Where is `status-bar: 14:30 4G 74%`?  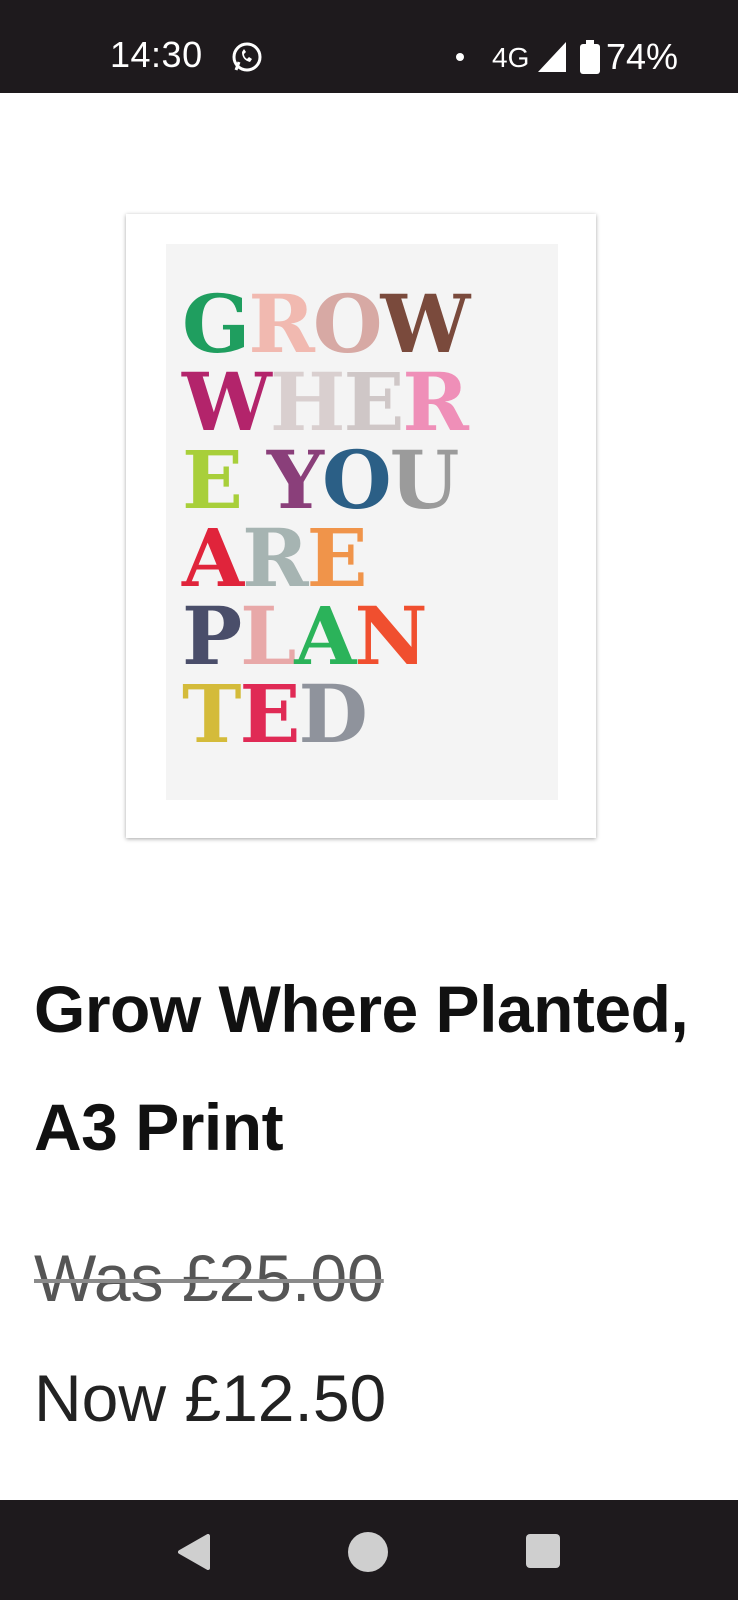
status-bar: 14:30 4G 74% is located at coordinates (369, 46).